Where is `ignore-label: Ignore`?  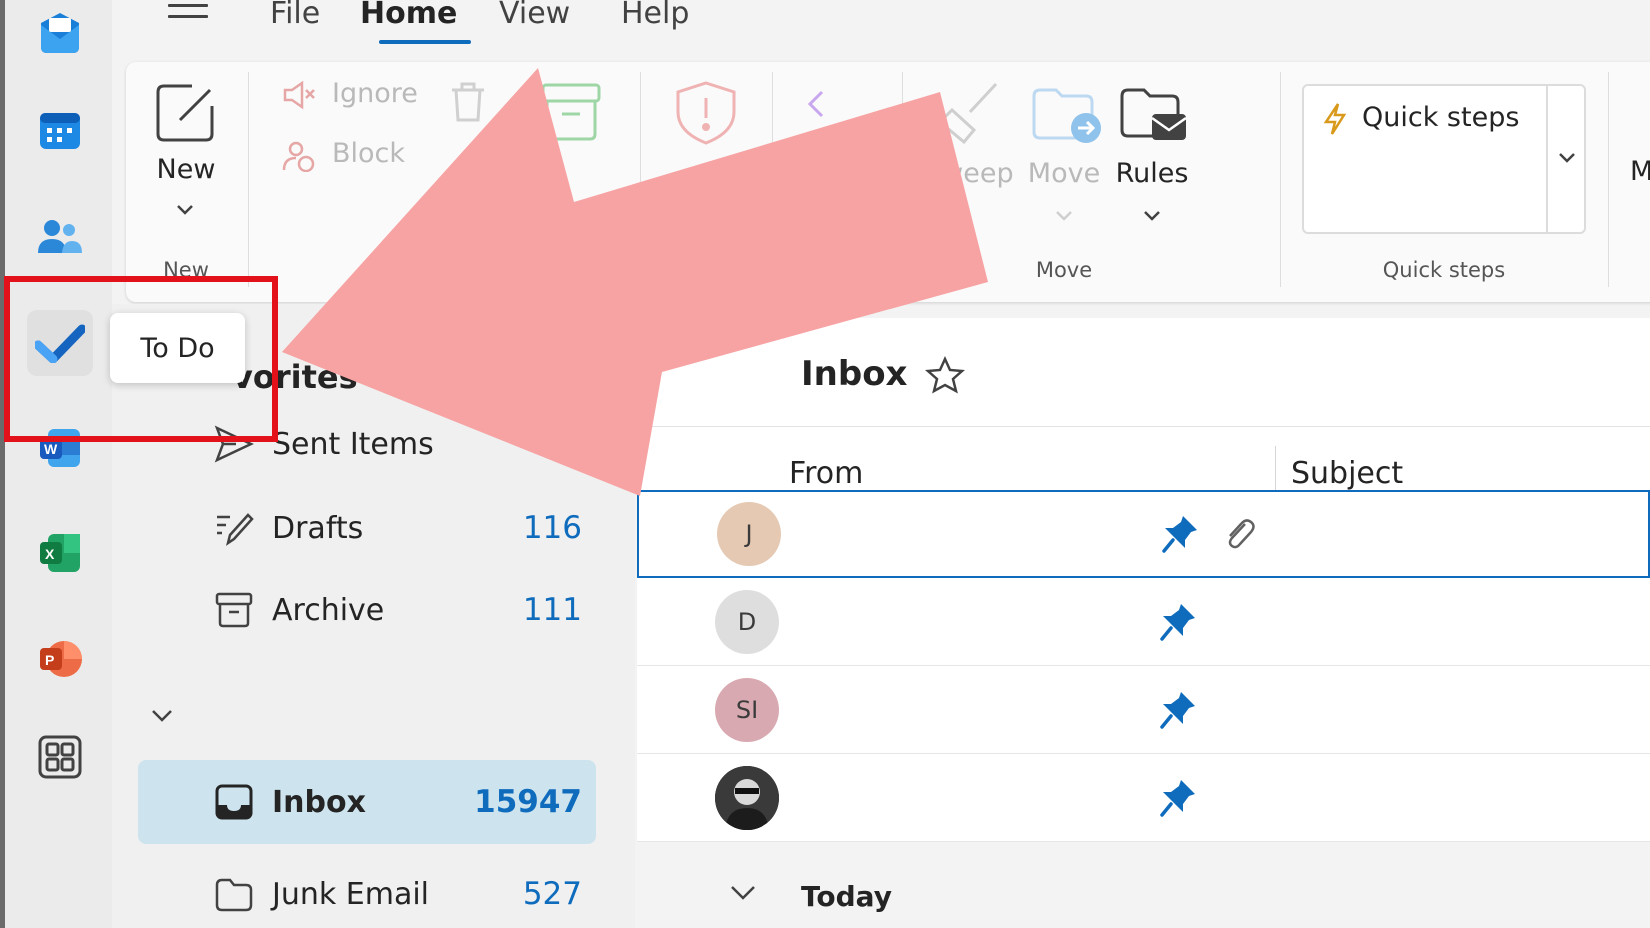 ignore-label: Ignore is located at coordinates (375, 93).